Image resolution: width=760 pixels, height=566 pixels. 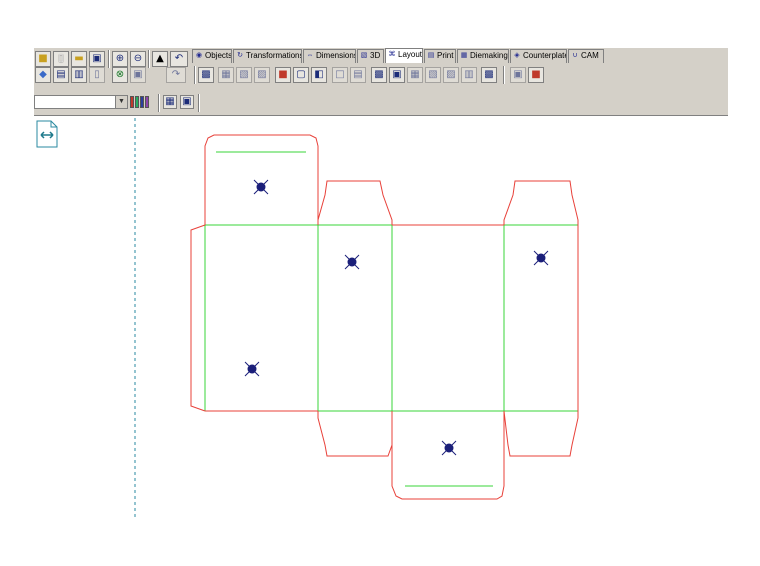 I want to click on color-bars-icon, so click(x=142, y=102).